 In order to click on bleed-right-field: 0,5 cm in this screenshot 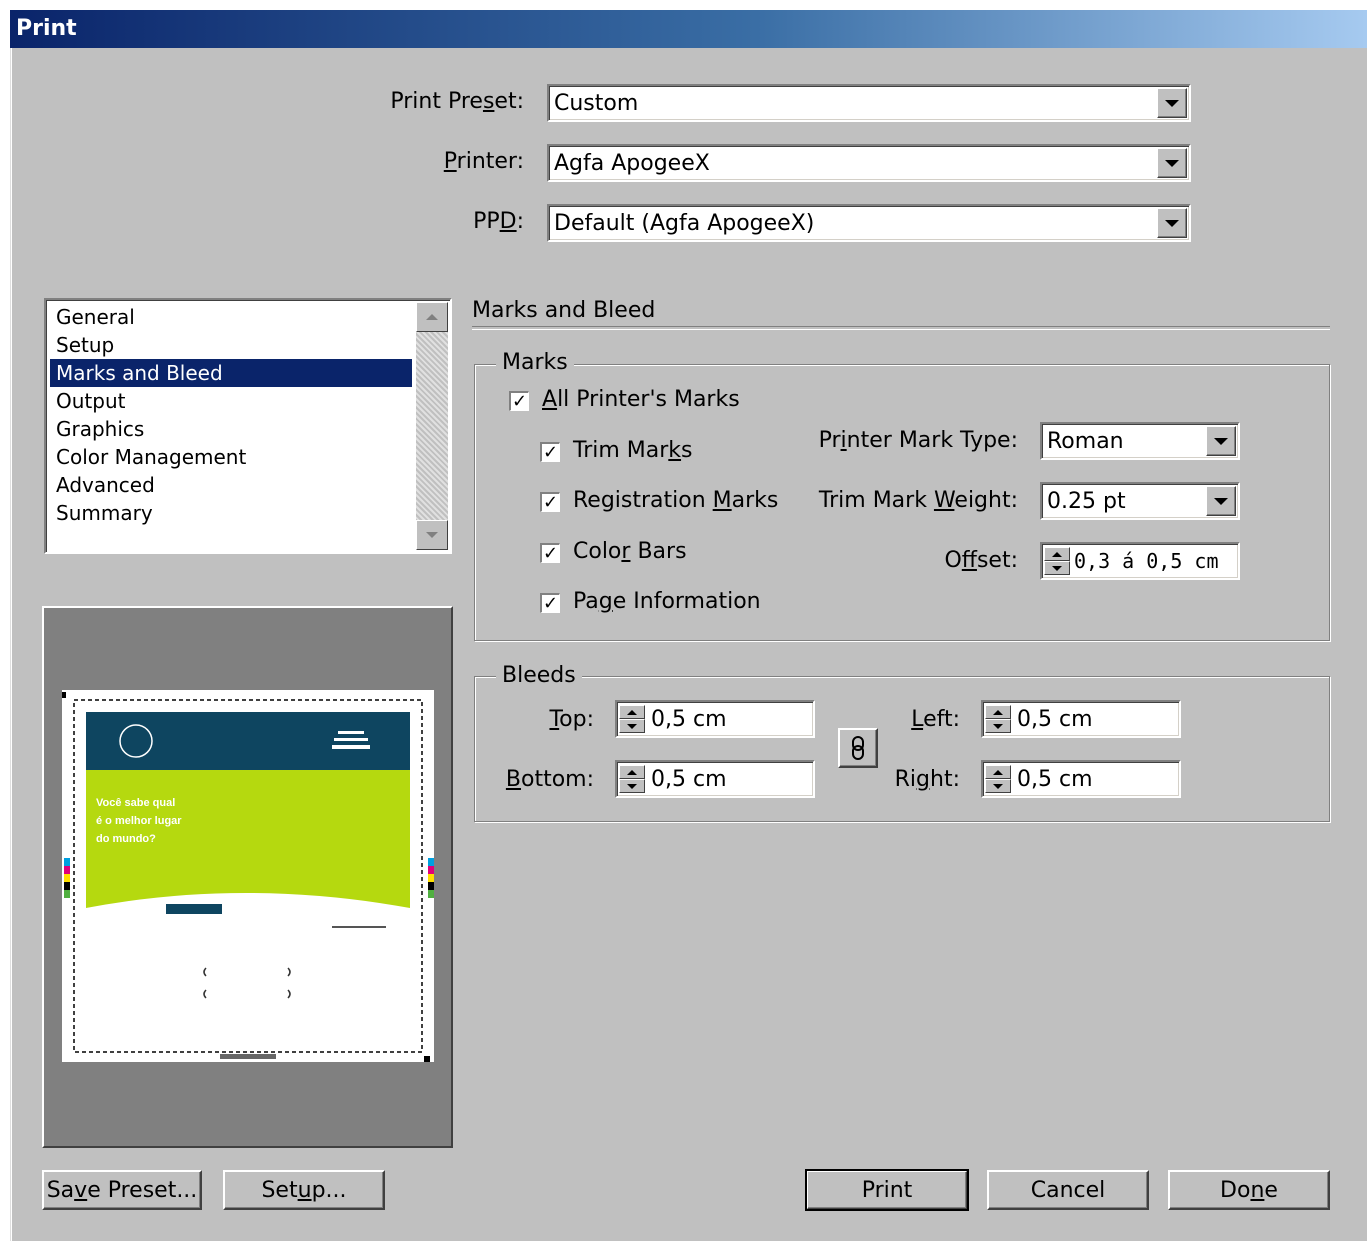, I will do `click(1081, 779)`.